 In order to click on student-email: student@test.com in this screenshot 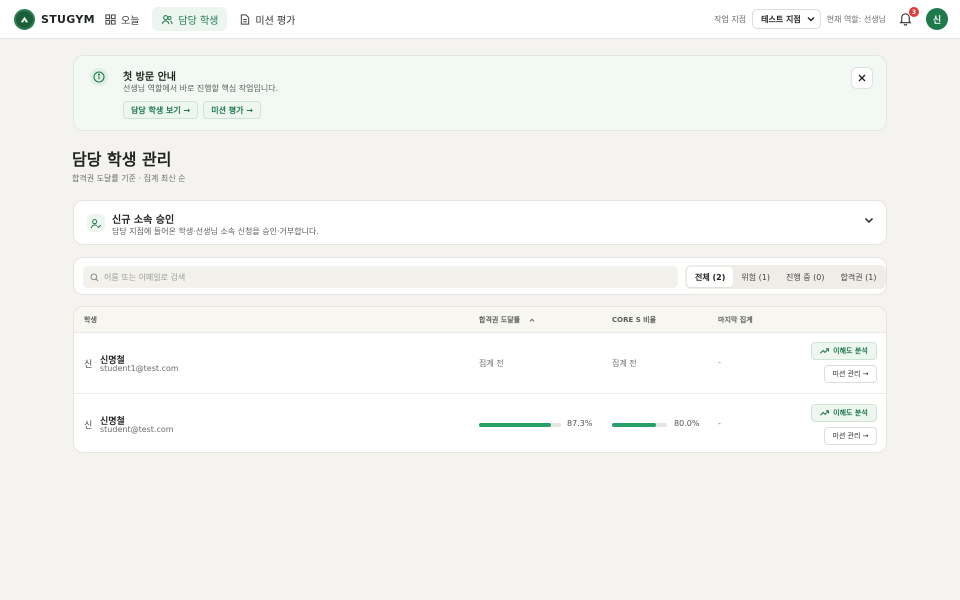, I will do `click(137, 429)`.